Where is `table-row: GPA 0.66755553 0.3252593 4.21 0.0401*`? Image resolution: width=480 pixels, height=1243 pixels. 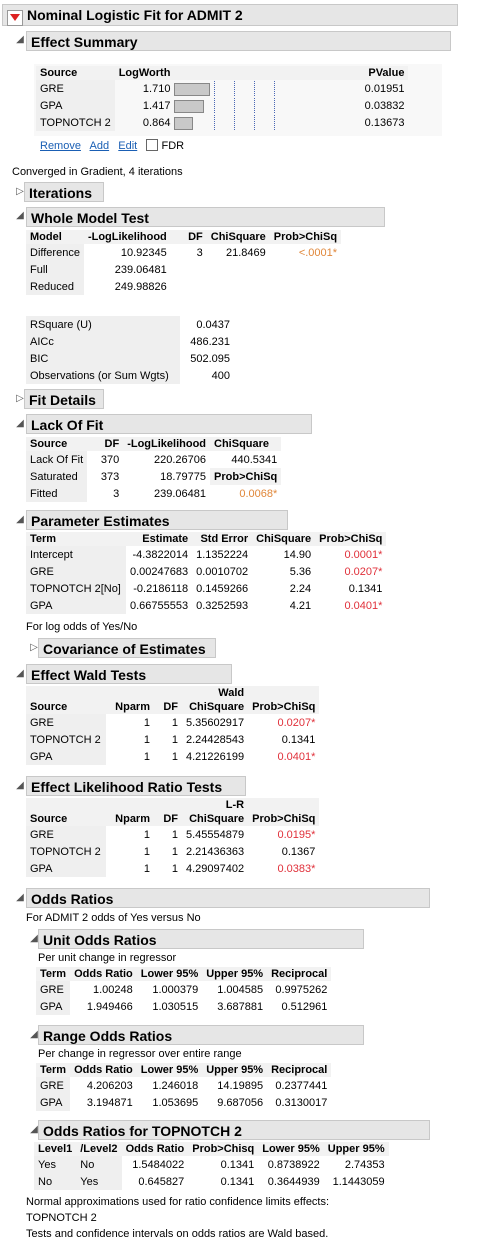 table-row: GPA 0.66755553 0.3252593 4.21 0.0401* is located at coordinates (206, 605).